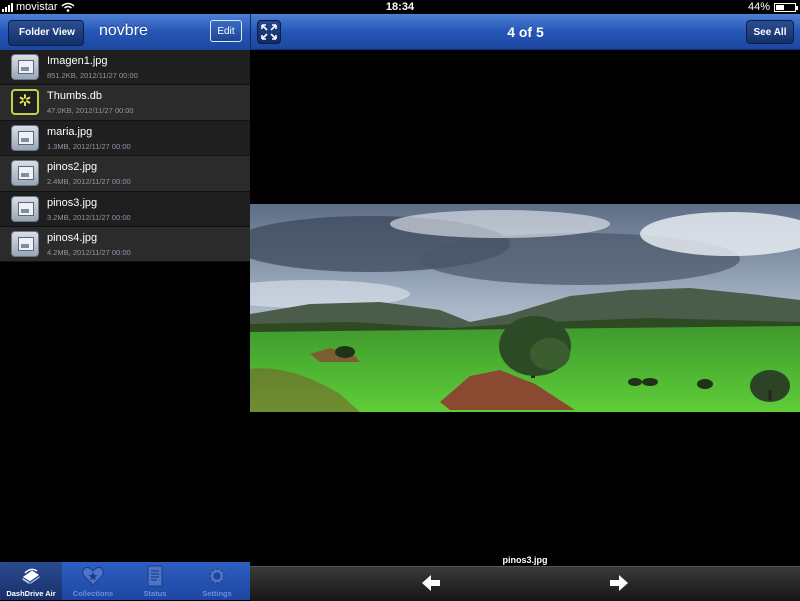 The height and width of the screenshot is (601, 800). What do you see at coordinates (72, 202) in the screenshot?
I see `file-name: pinos3.jpg` at bounding box center [72, 202].